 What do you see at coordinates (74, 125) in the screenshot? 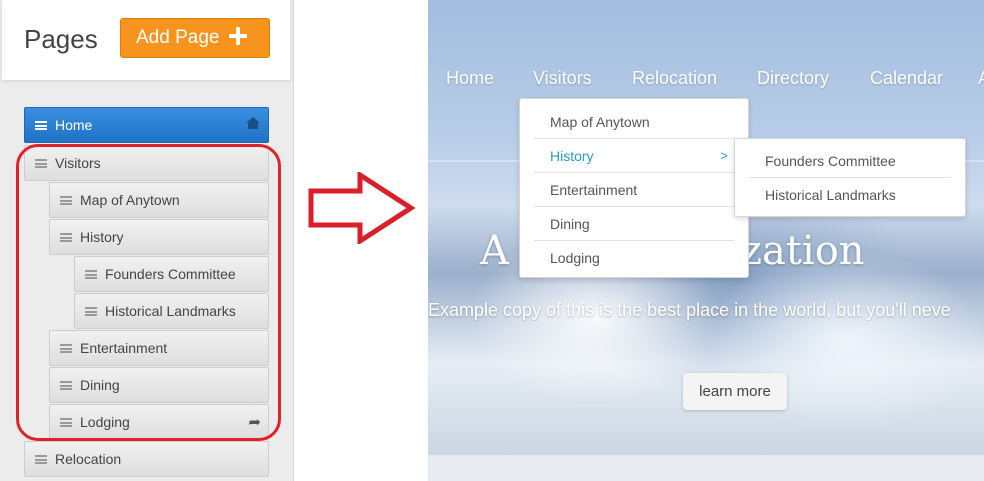
I see `tree-item-label: Home` at bounding box center [74, 125].